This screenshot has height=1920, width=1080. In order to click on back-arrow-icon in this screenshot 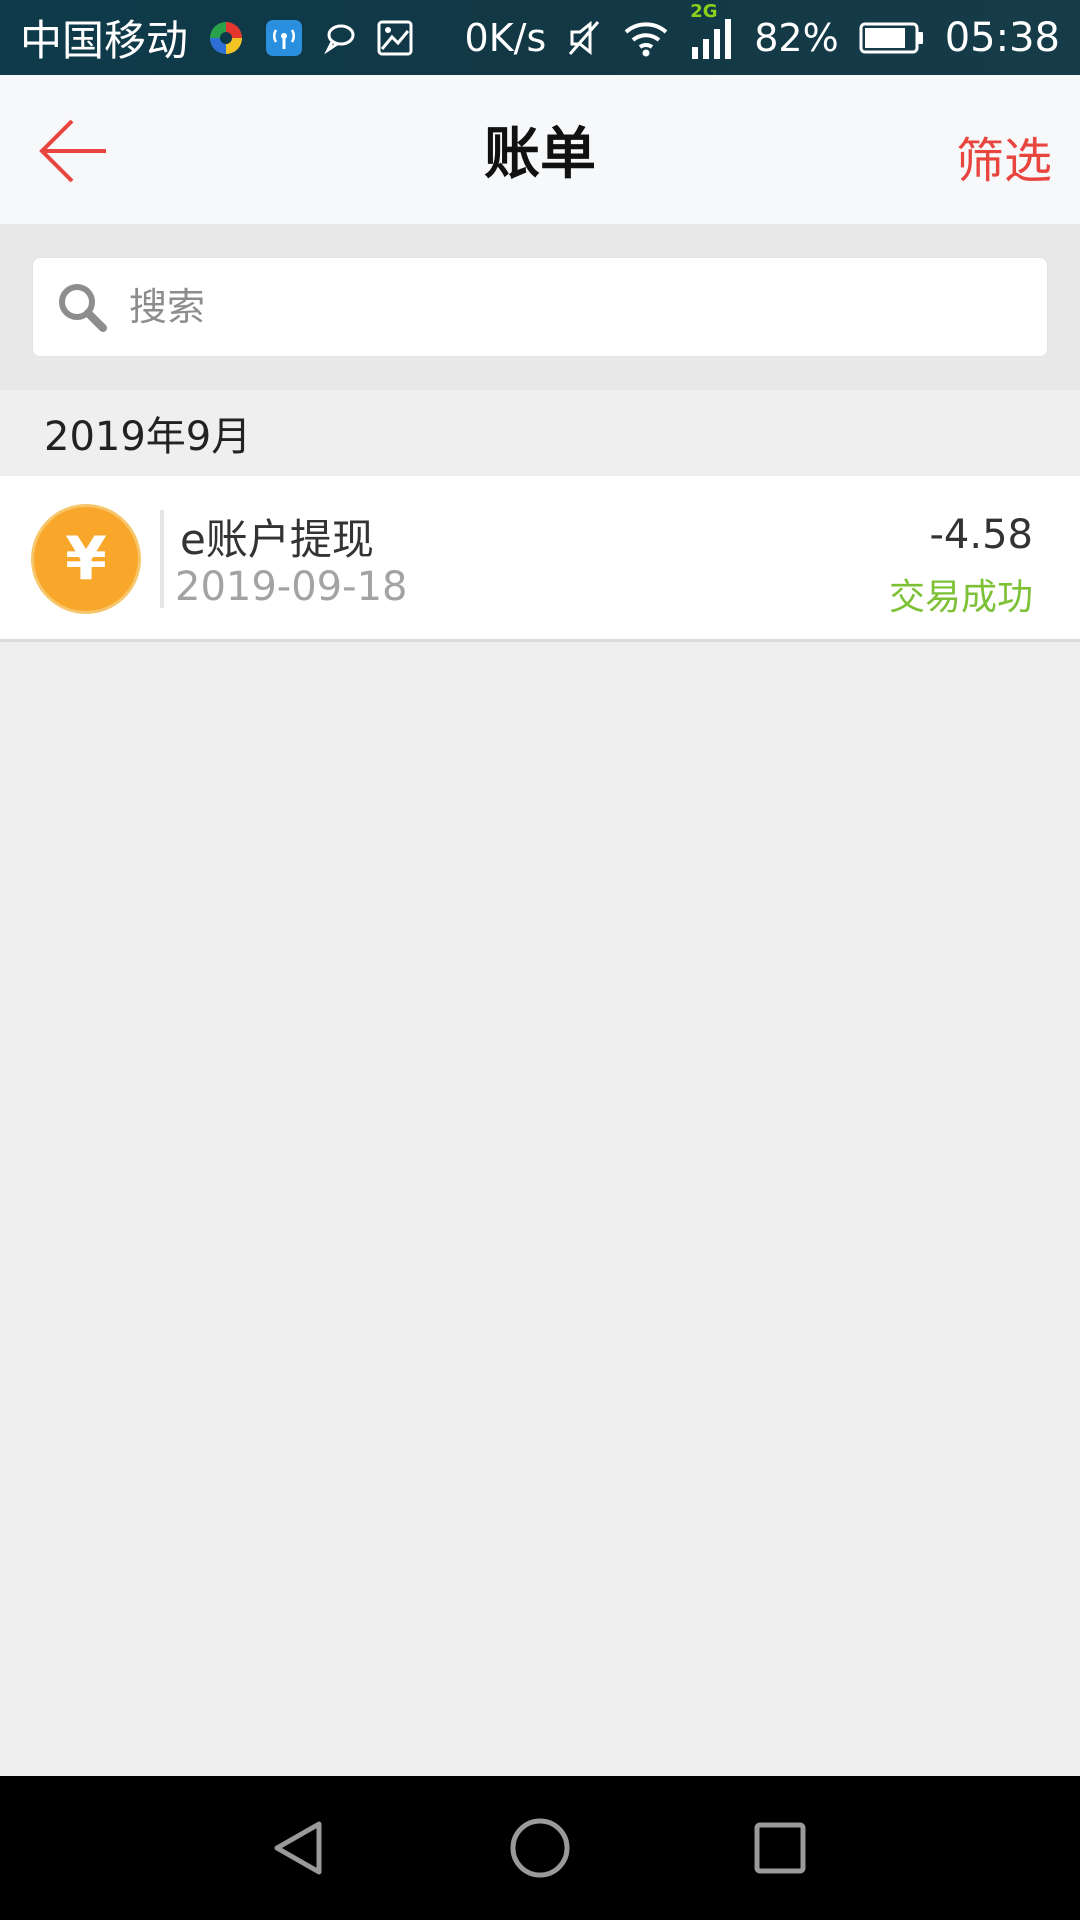, I will do `click(72, 151)`.